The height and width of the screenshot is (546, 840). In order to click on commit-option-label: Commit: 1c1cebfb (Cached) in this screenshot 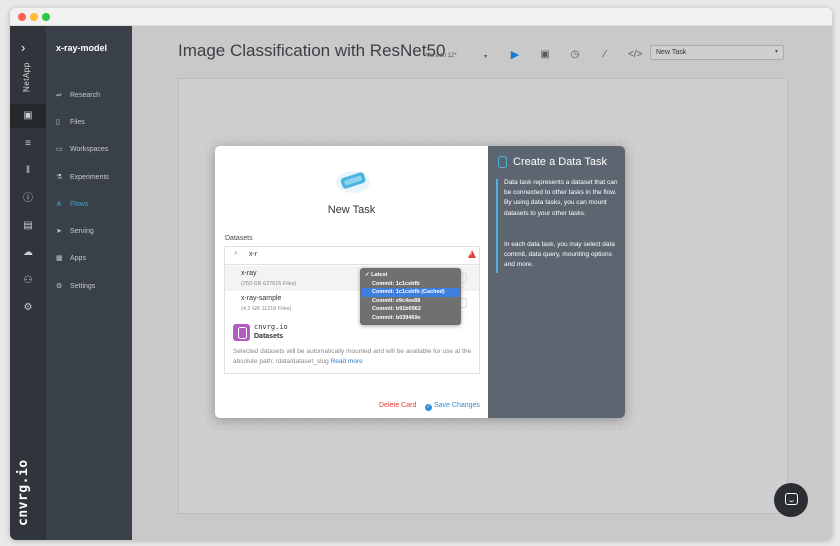, I will do `click(408, 292)`.